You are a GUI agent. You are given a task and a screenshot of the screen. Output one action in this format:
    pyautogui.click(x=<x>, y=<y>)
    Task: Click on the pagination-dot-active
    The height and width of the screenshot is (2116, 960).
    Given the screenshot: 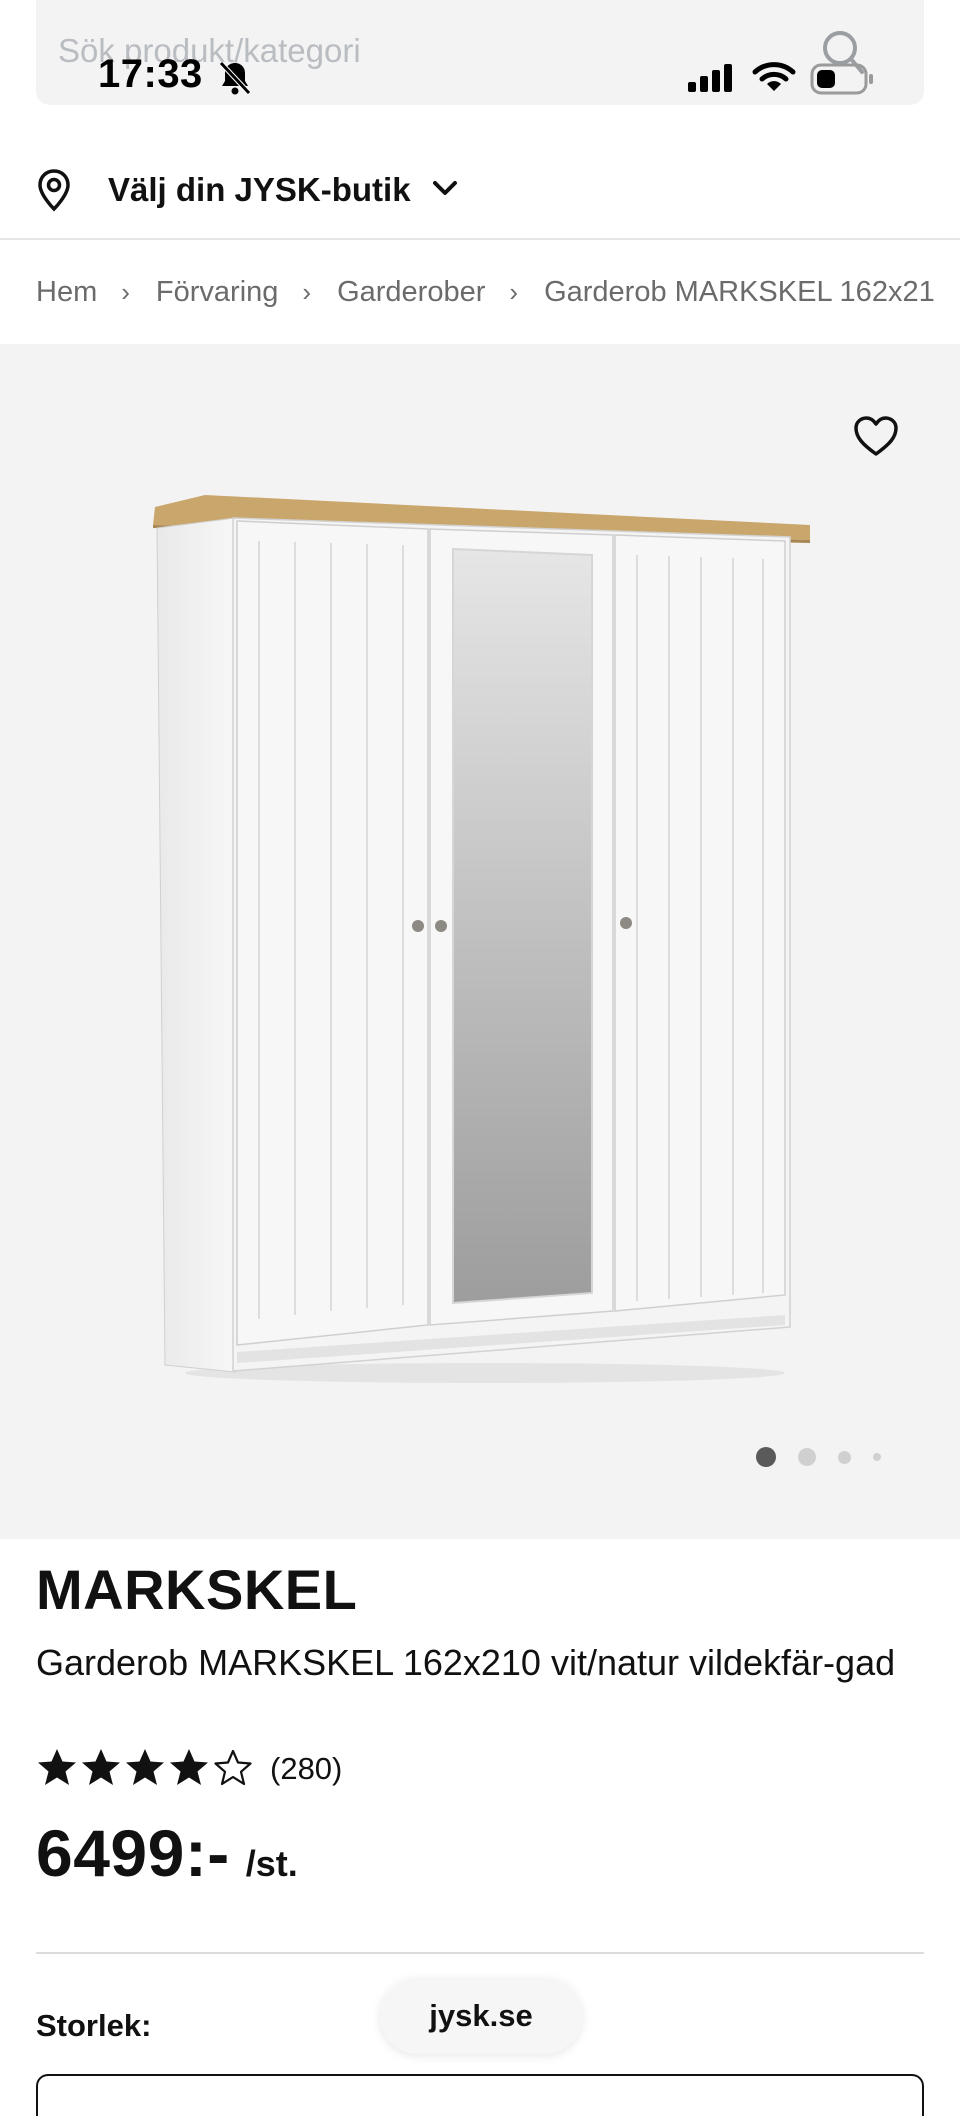 What is the action you would take?
    pyautogui.click(x=766, y=1457)
    